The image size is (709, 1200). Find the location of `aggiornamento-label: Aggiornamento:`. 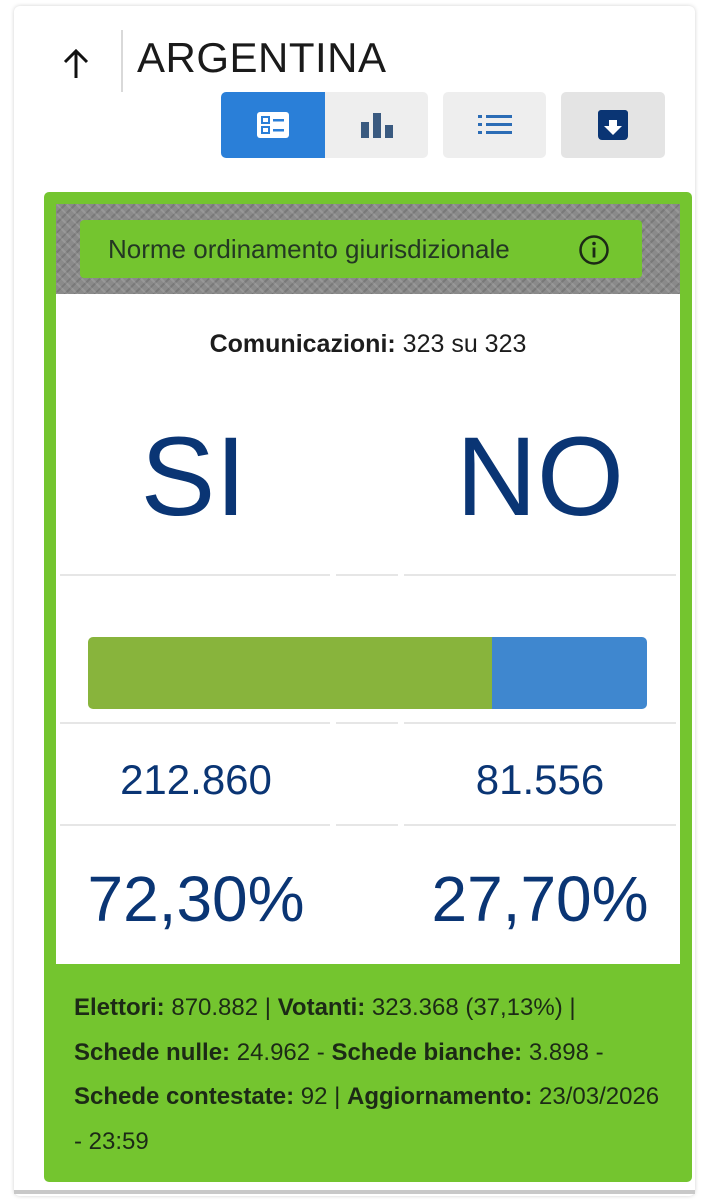

aggiornamento-label: Aggiornamento: is located at coordinates (440, 1096).